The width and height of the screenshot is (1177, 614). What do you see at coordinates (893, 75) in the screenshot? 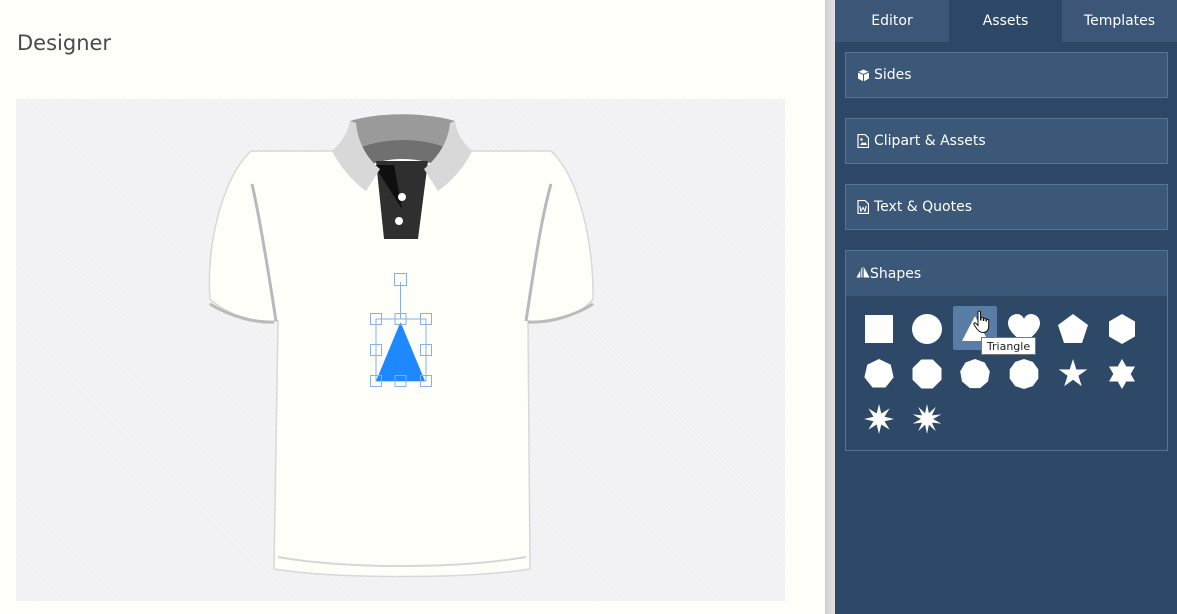
I see `panel-sides-label: Sides` at bounding box center [893, 75].